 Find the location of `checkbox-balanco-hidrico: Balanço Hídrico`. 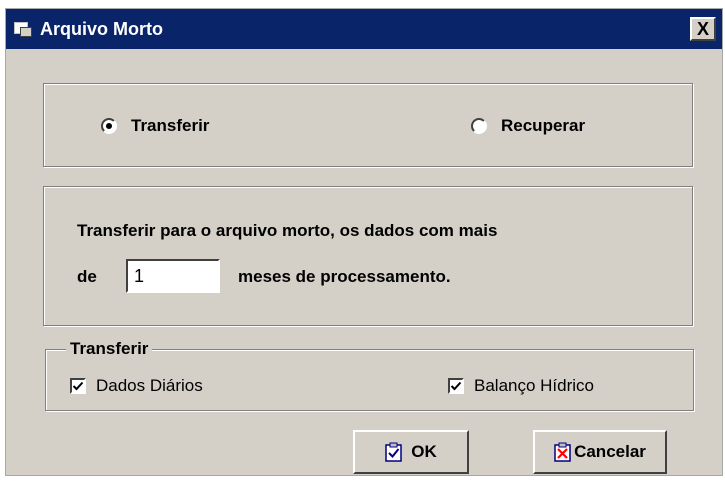

checkbox-balanco-hidrico: Balanço Hídrico is located at coordinates (521, 386).